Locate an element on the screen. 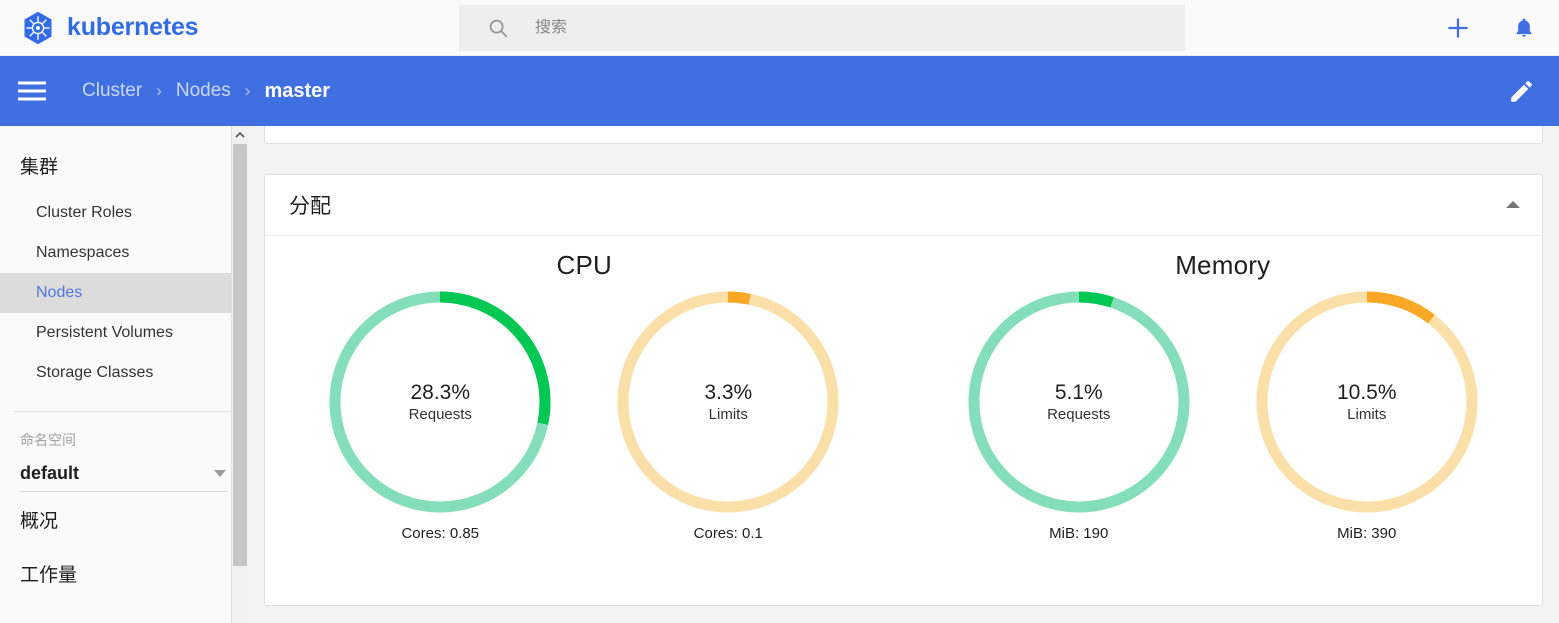  sidebar-item-nodes: Nodes is located at coordinates (124, 293).